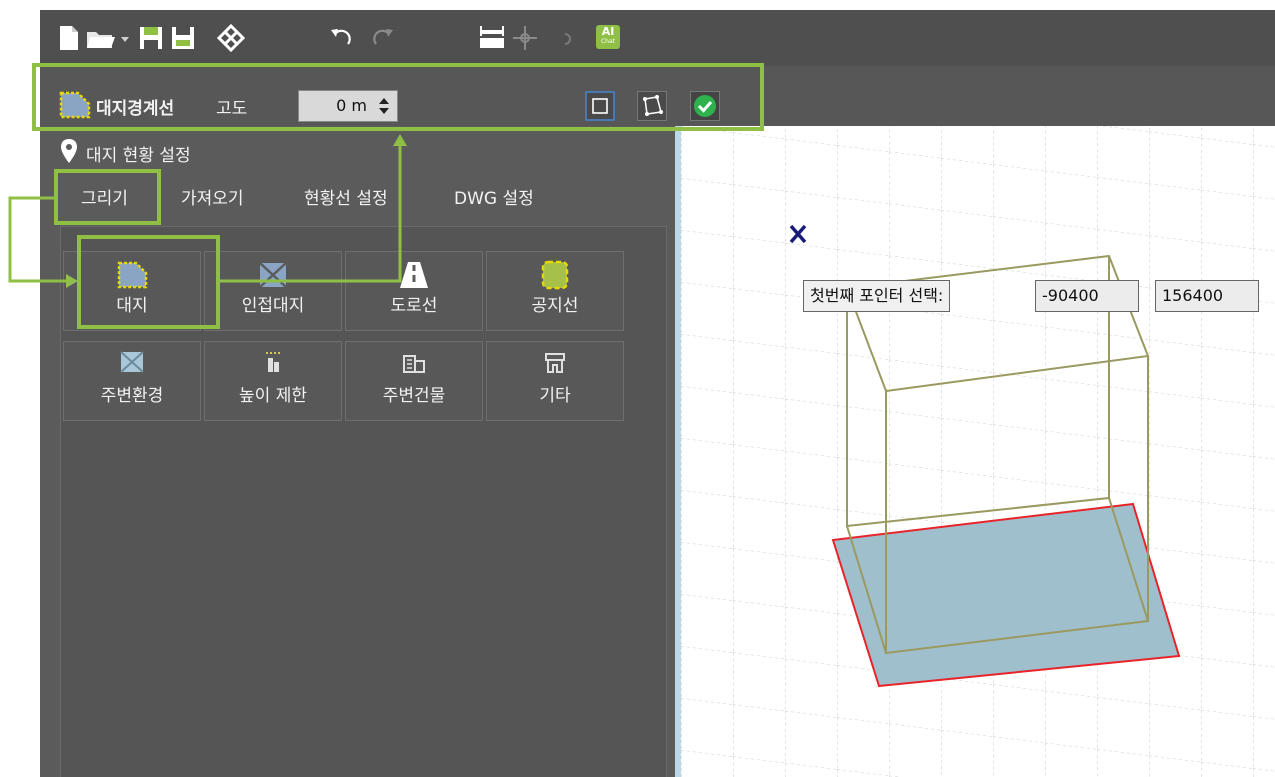 Image resolution: width=1275 pixels, height=777 pixels. I want to click on environment-icon, so click(132, 362).